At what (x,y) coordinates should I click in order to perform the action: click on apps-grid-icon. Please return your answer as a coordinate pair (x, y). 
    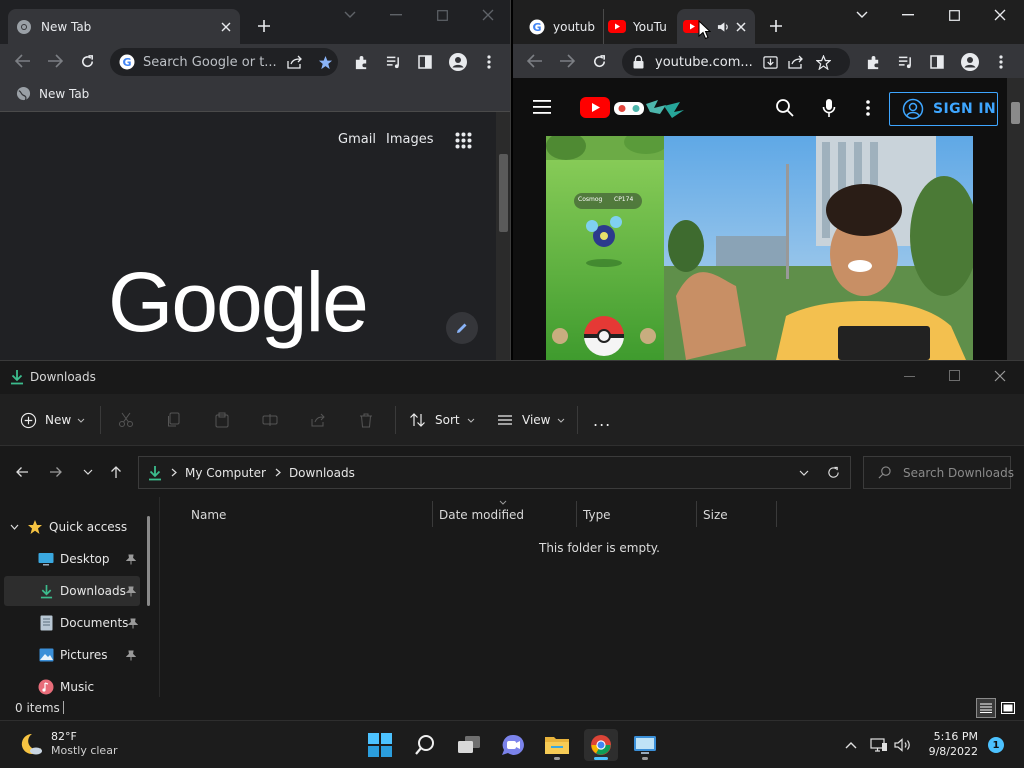
    Looking at the image, I should click on (463, 140).